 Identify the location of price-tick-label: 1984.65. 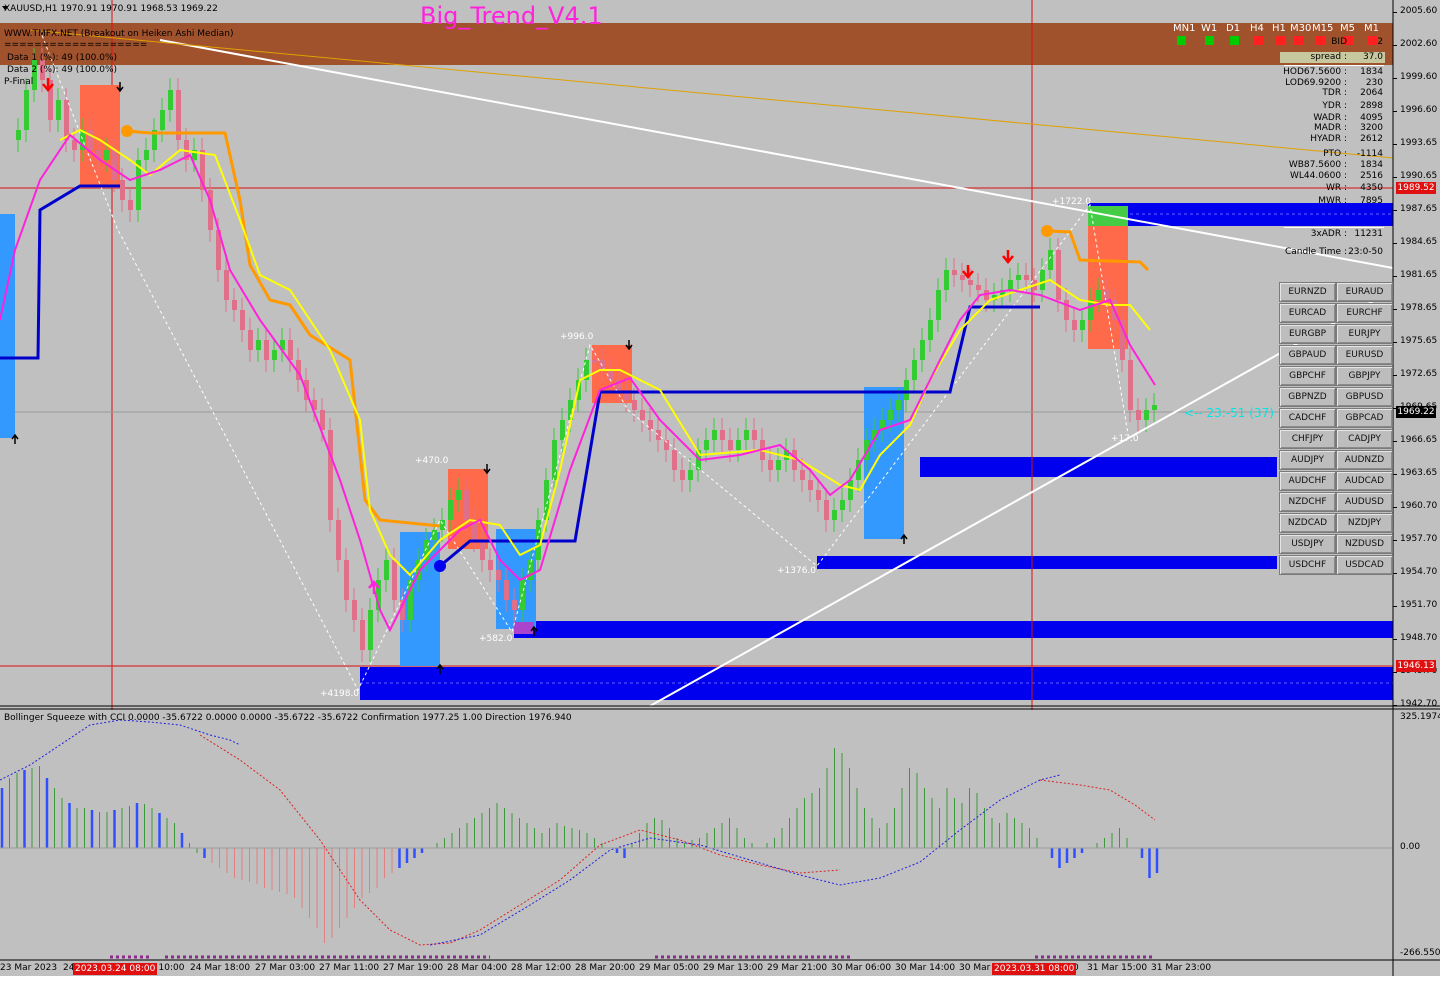
(1419, 242).